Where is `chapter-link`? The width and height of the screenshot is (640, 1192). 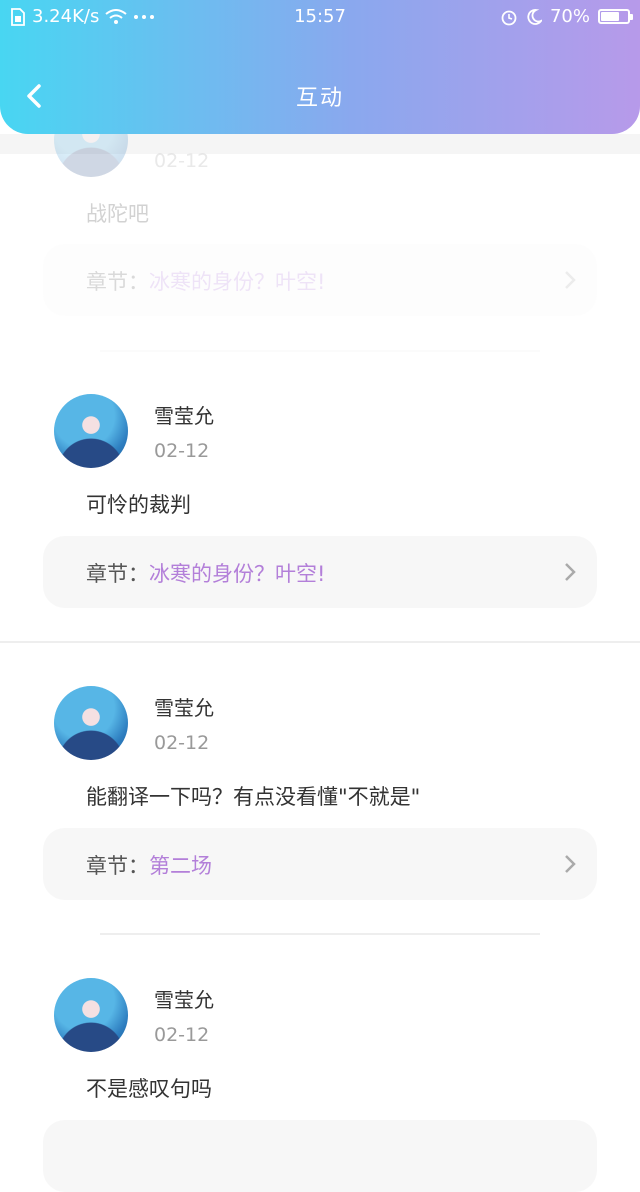
chapter-link is located at coordinates (320, 1156).